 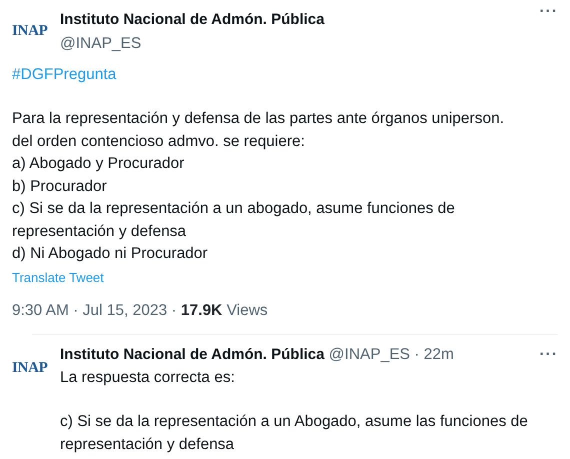 What do you see at coordinates (224, 310) in the screenshot?
I see `view-count: 17.9K Views` at bounding box center [224, 310].